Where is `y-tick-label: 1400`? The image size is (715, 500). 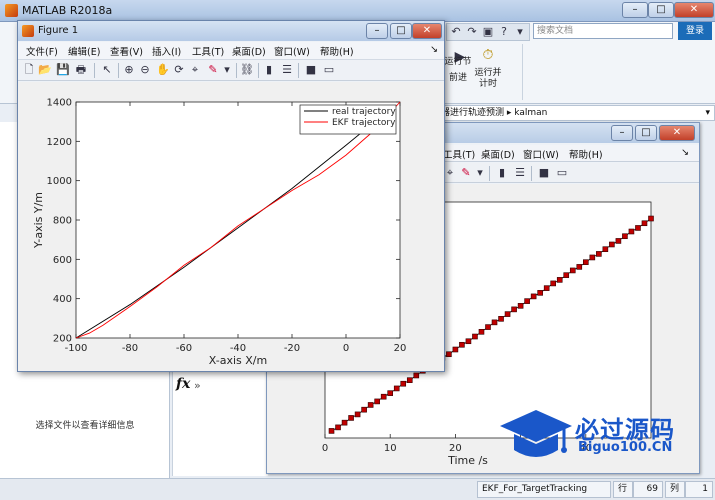
y-tick-label: 1400 is located at coordinates (59, 103).